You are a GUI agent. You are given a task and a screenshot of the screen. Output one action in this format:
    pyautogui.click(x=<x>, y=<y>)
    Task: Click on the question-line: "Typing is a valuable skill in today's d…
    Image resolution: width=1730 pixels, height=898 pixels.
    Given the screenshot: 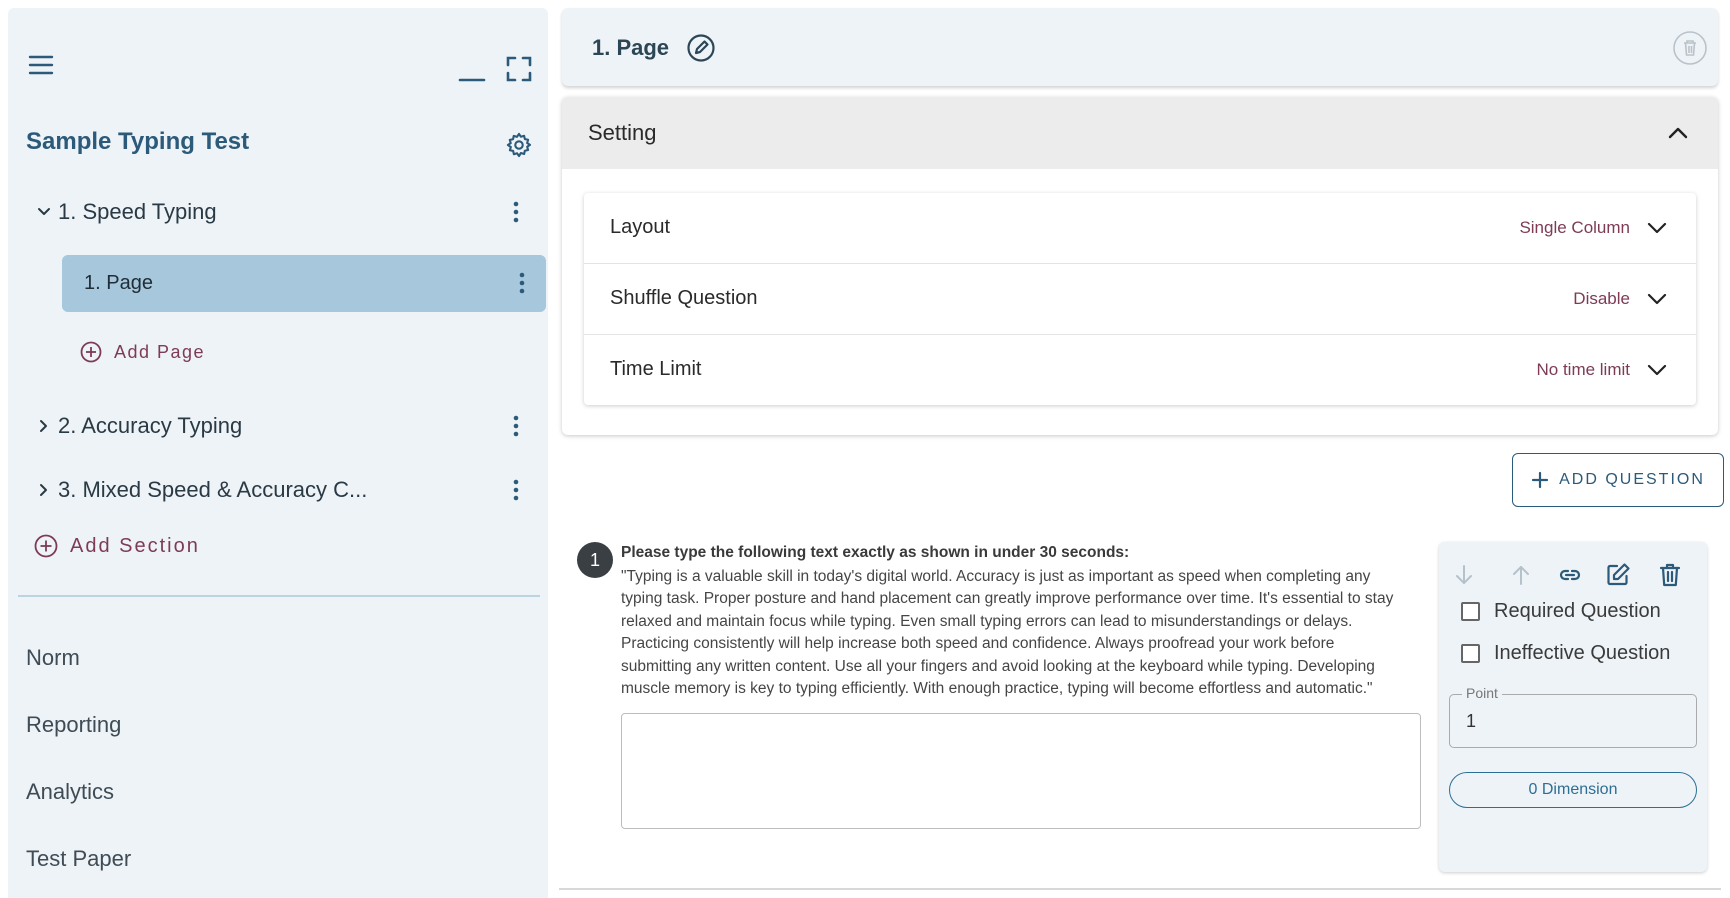 What is the action you would take?
    pyautogui.click(x=996, y=576)
    